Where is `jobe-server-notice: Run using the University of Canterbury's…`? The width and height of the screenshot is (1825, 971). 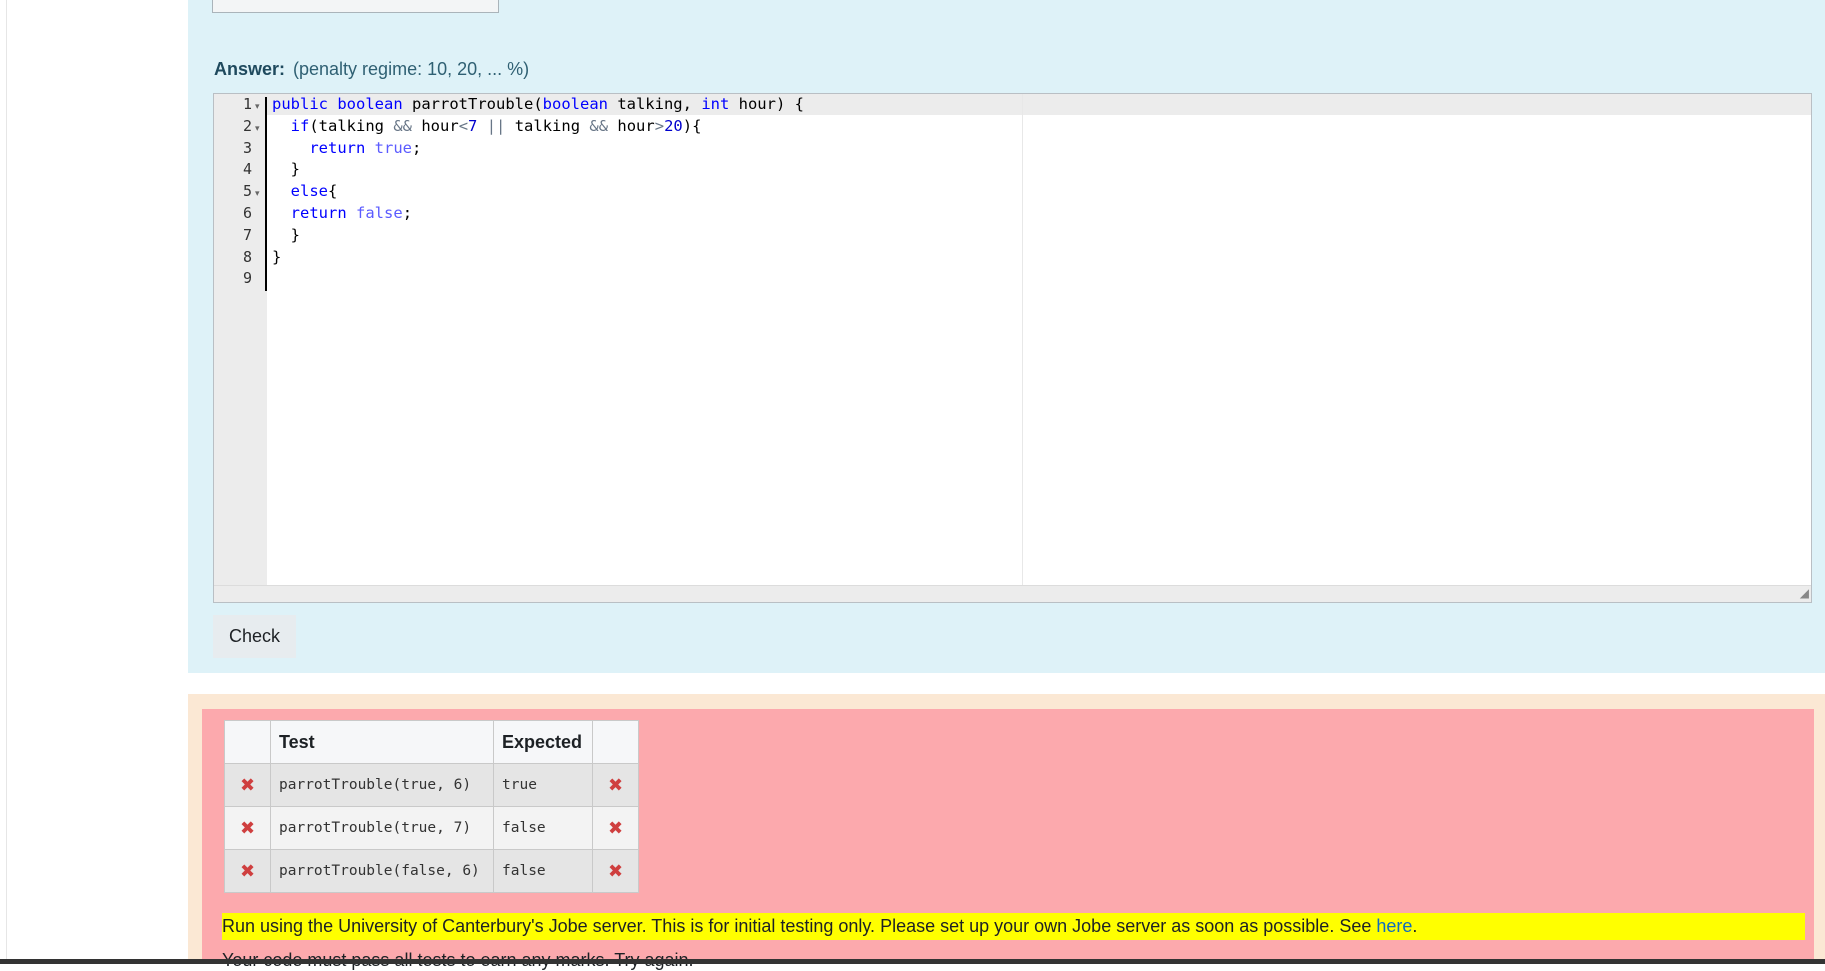
jobe-server-notice: Run using the University of Canterbury's… is located at coordinates (1013, 926).